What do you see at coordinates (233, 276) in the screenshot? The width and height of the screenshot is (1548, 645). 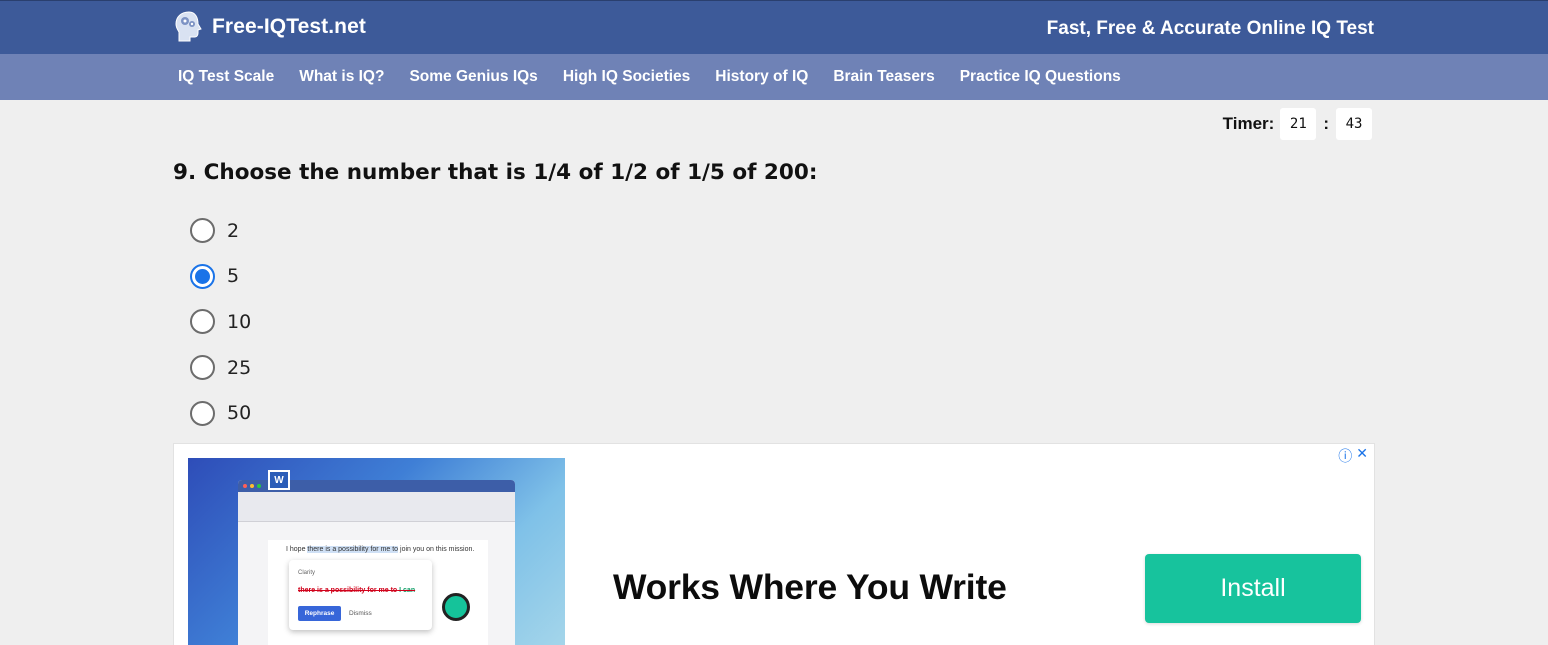 I see `answer-label: 5` at bounding box center [233, 276].